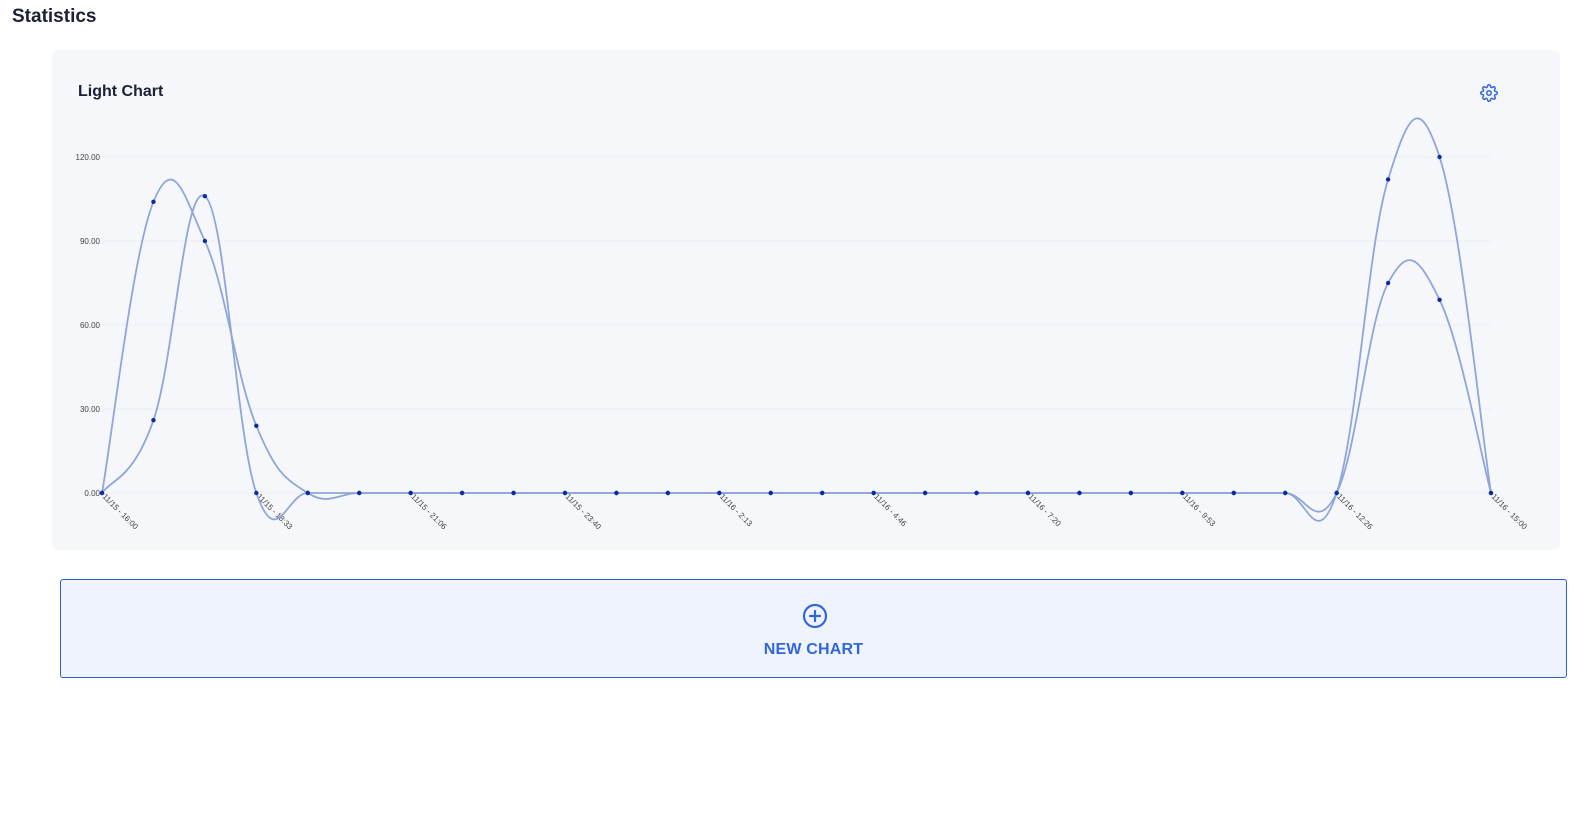 Image resolution: width=1591 pixels, height=815 pixels. I want to click on plus-circle-icon, so click(815, 616).